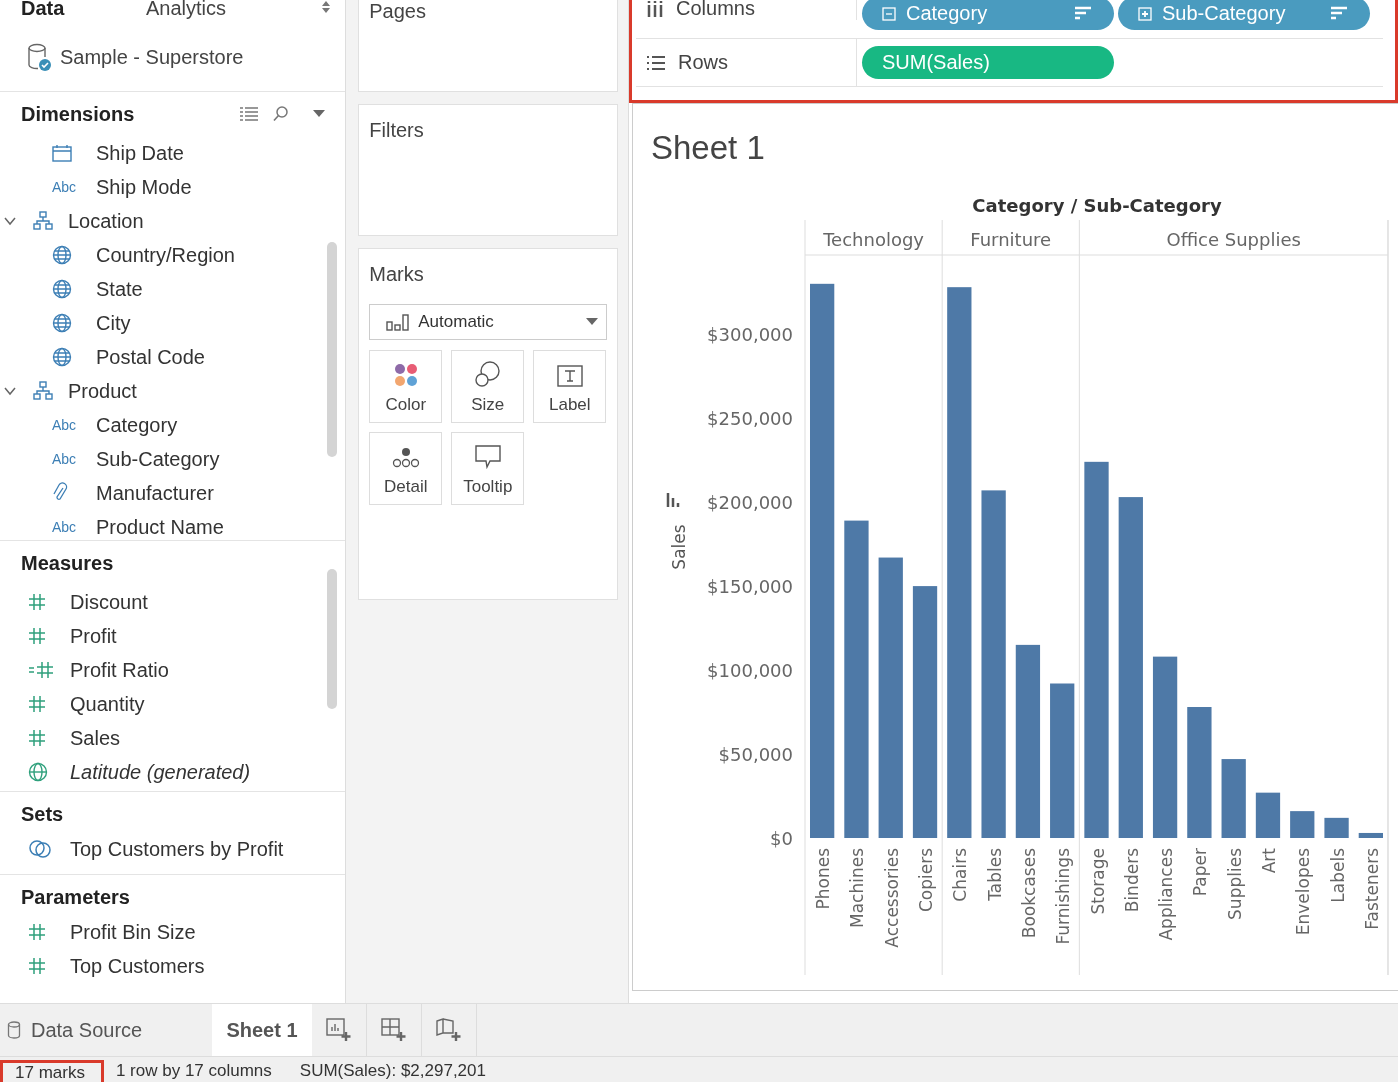  I want to click on pane-tab: Analytics, so click(186, 9).